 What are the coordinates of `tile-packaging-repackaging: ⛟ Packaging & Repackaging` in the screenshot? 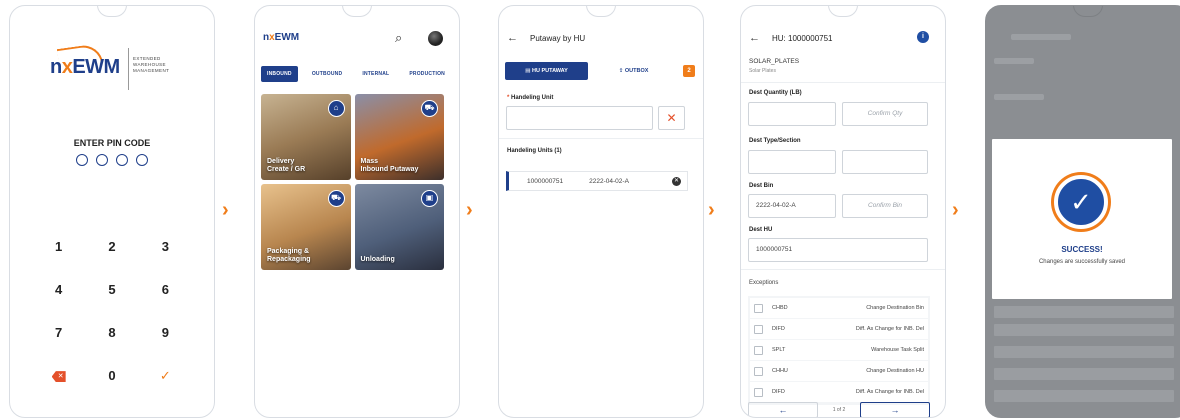 It's located at (306, 227).